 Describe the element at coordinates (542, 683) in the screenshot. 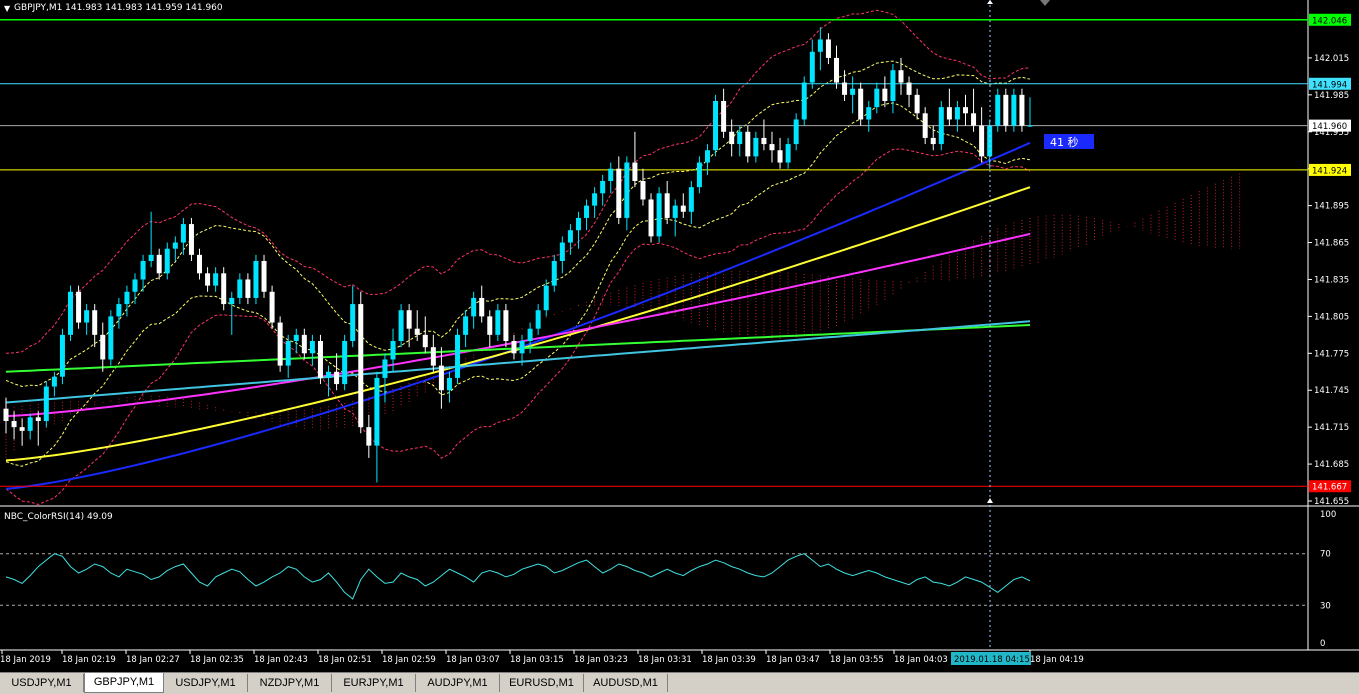

I see `tab-eurusd-m1: EURUSD,M1` at that location.